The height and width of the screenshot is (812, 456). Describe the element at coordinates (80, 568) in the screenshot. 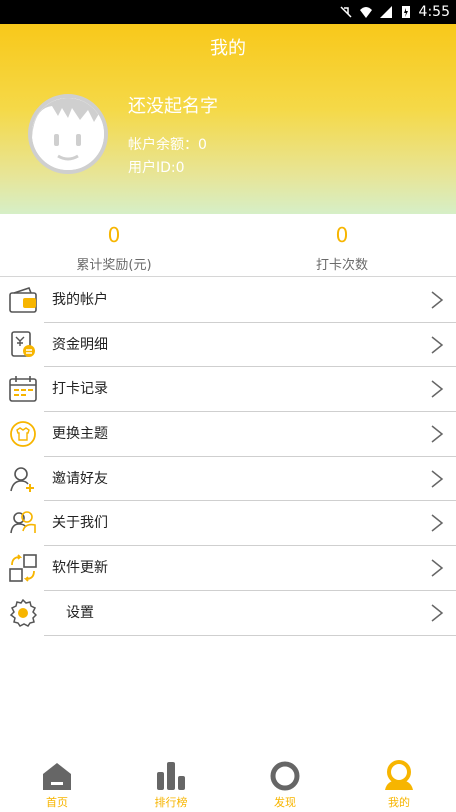

I see `menu-label: 软件更新` at that location.